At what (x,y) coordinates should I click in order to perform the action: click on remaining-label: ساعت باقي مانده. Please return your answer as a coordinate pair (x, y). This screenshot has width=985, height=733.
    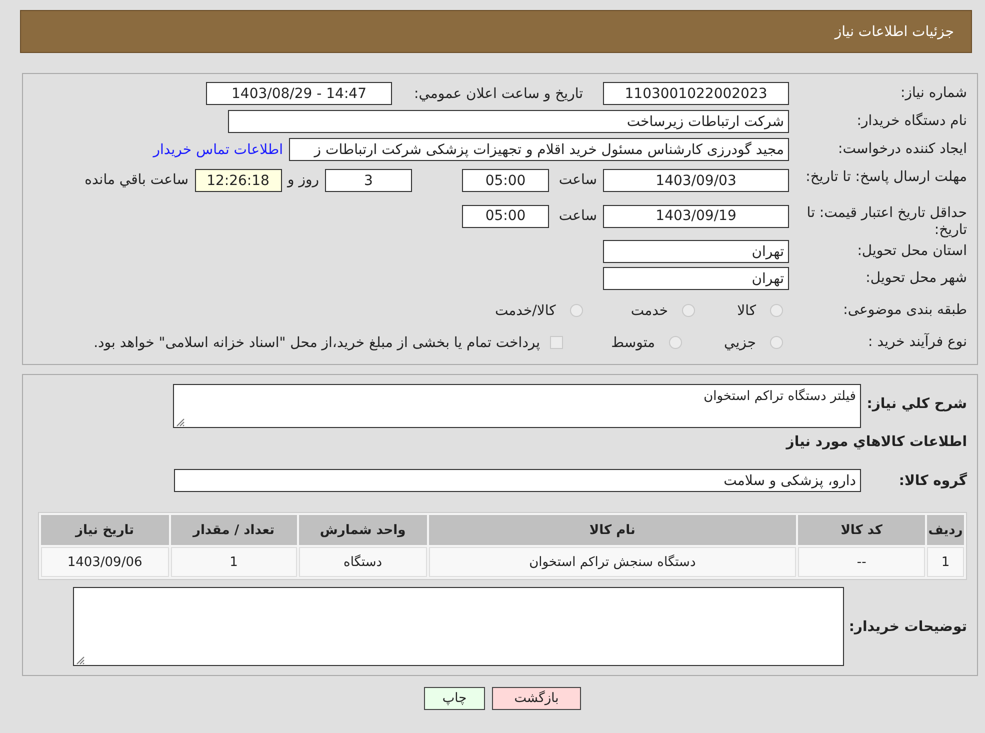
    Looking at the image, I should click on (136, 180).